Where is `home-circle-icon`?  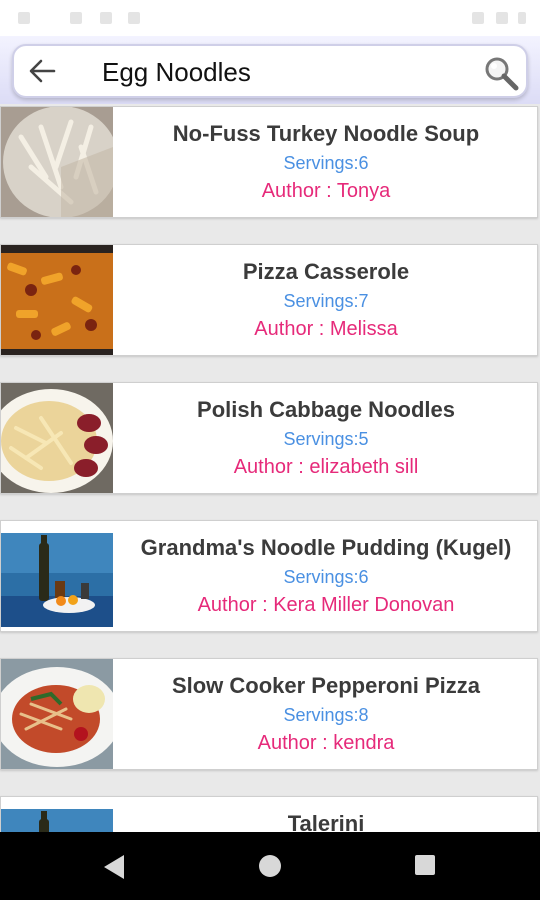
home-circle-icon is located at coordinates (270, 866).